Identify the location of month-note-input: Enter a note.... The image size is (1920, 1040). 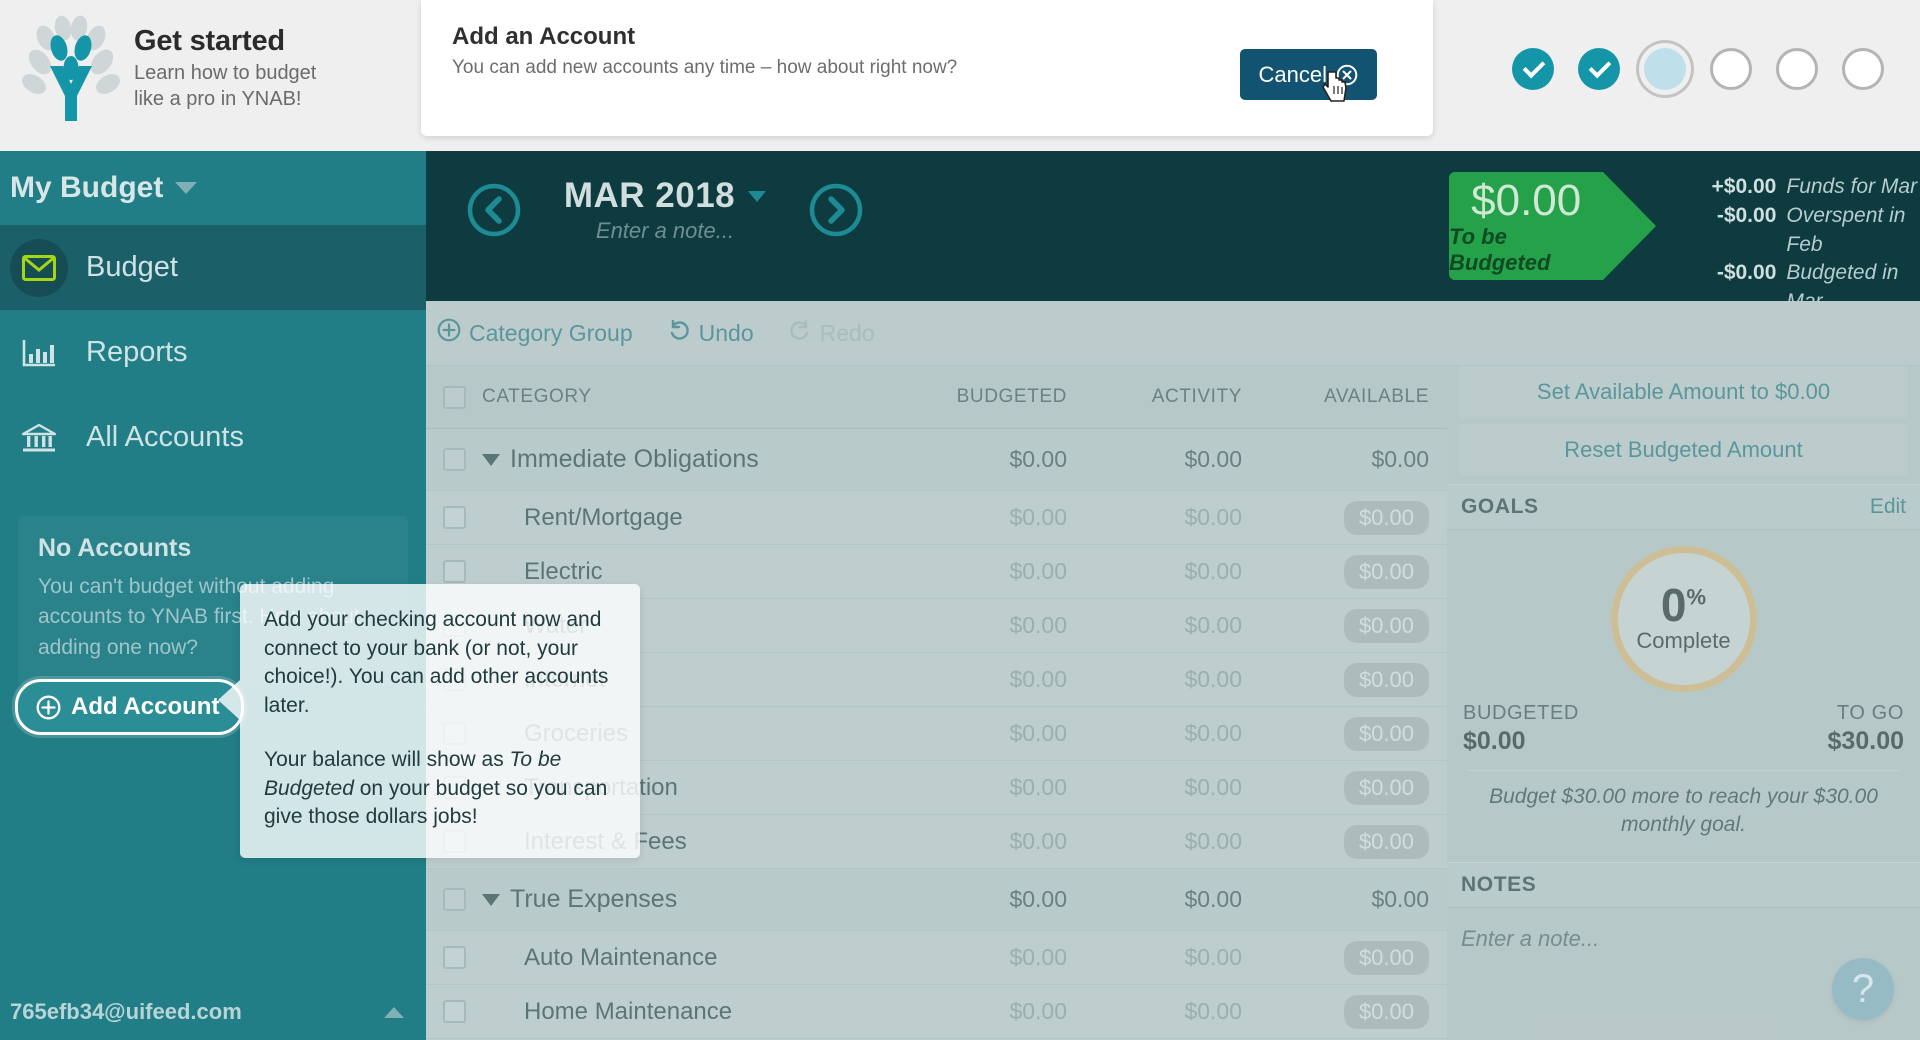
(665, 231).